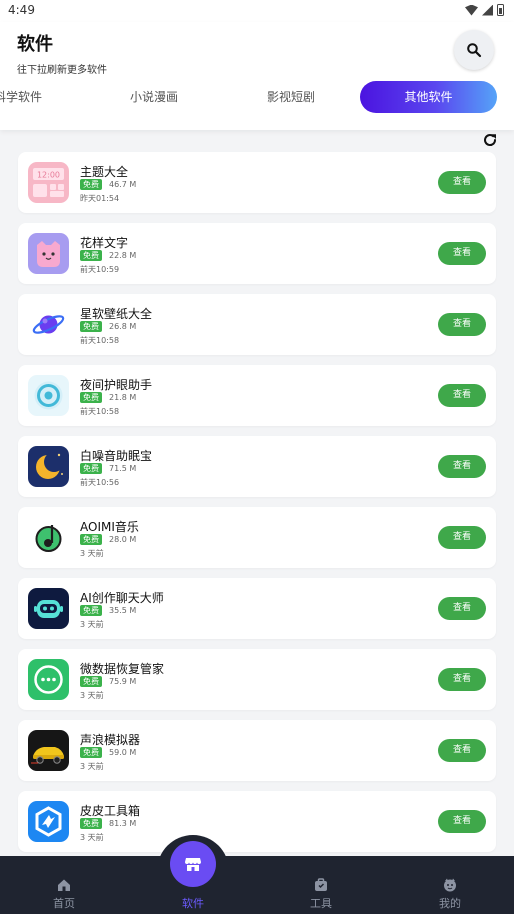 The image size is (514, 914). I want to click on list-item: 星软壁纸大全 免费 26.8 M 前天10:58 查看, so click(257, 324).